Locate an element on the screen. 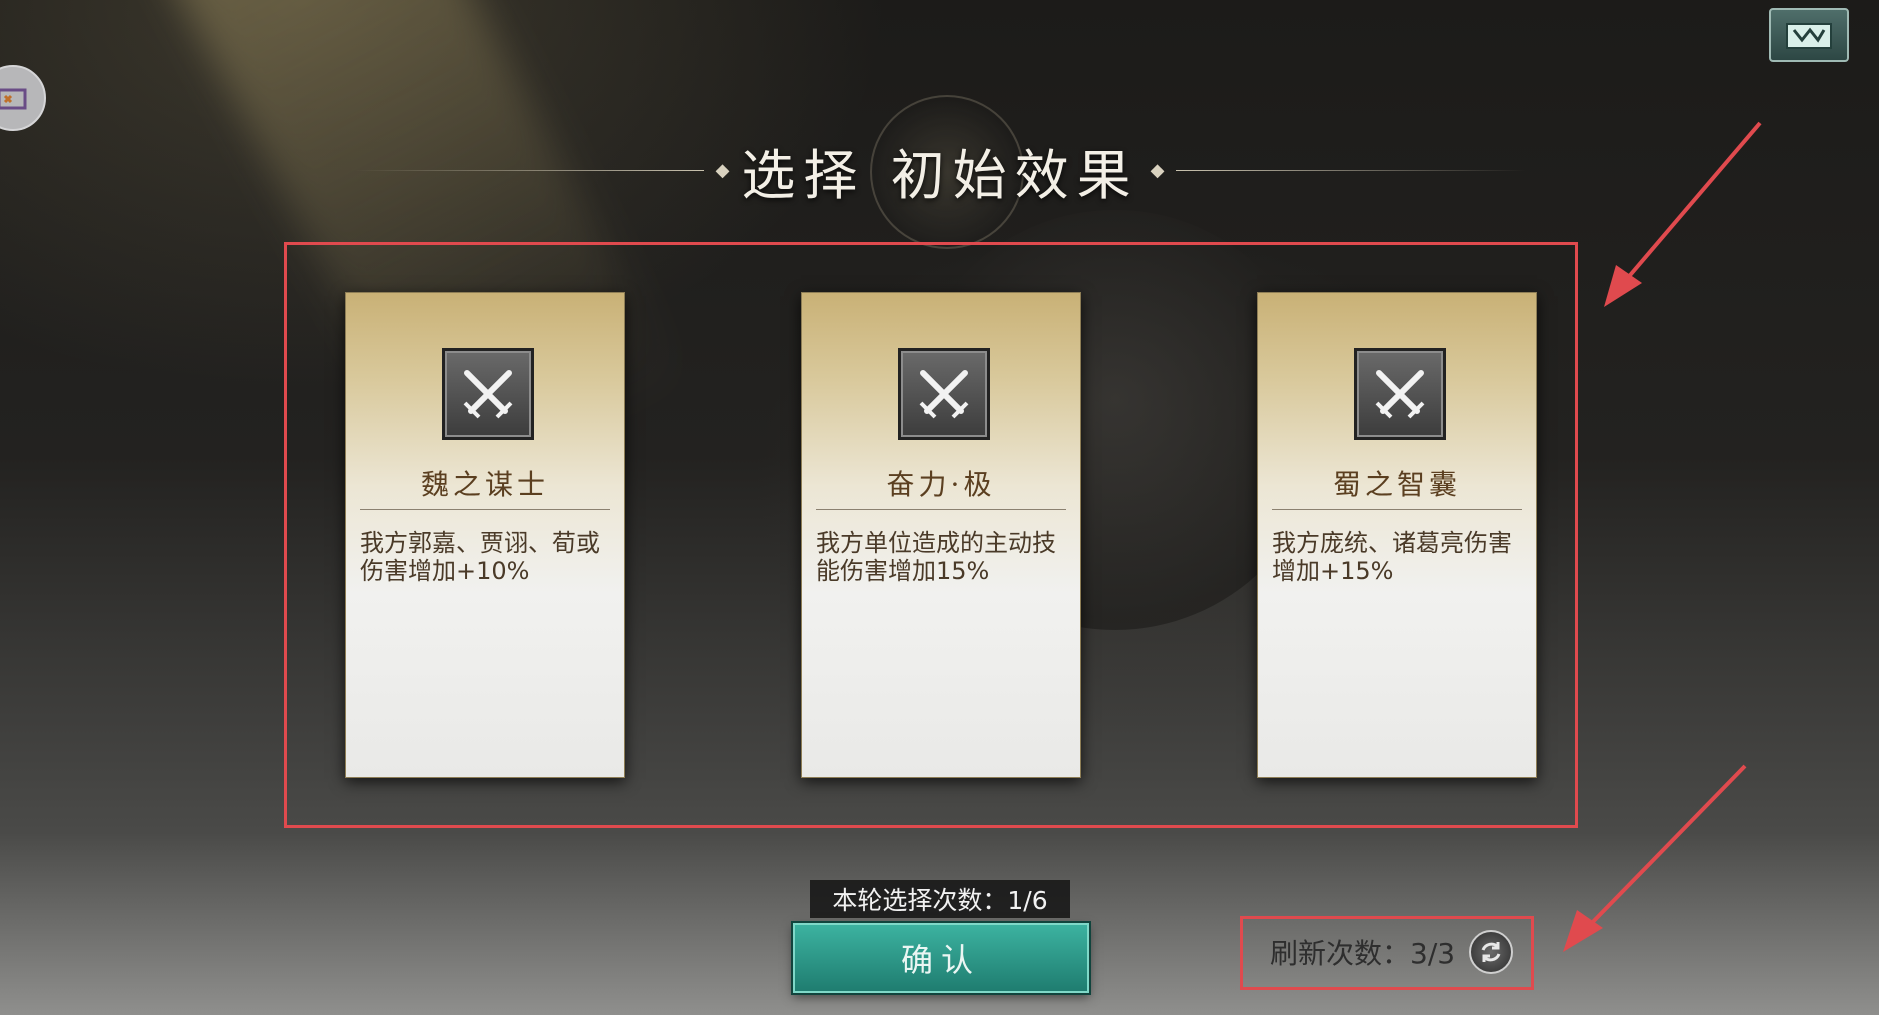 The height and width of the screenshot is (1015, 1879). card-description: 我方庞统、诸葛亮伤害增加+15% is located at coordinates (1392, 557).